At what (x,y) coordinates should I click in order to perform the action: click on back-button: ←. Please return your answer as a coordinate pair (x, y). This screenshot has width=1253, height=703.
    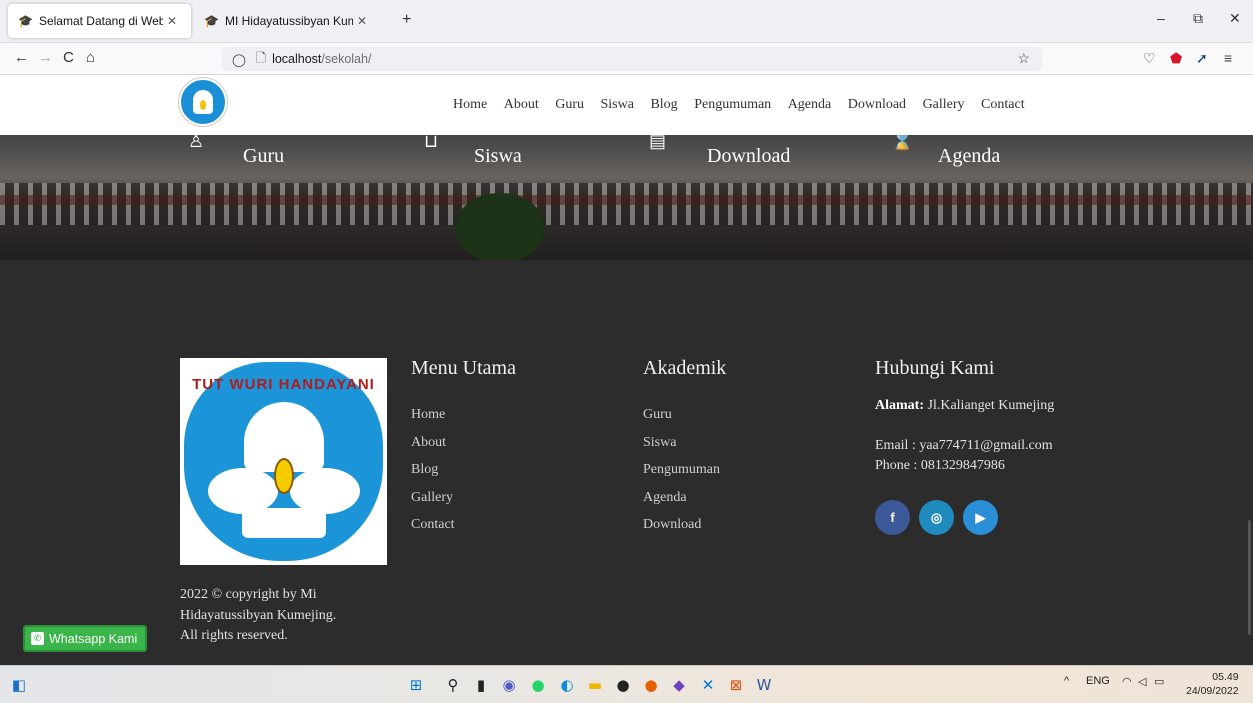
    Looking at the image, I should click on (21, 57).